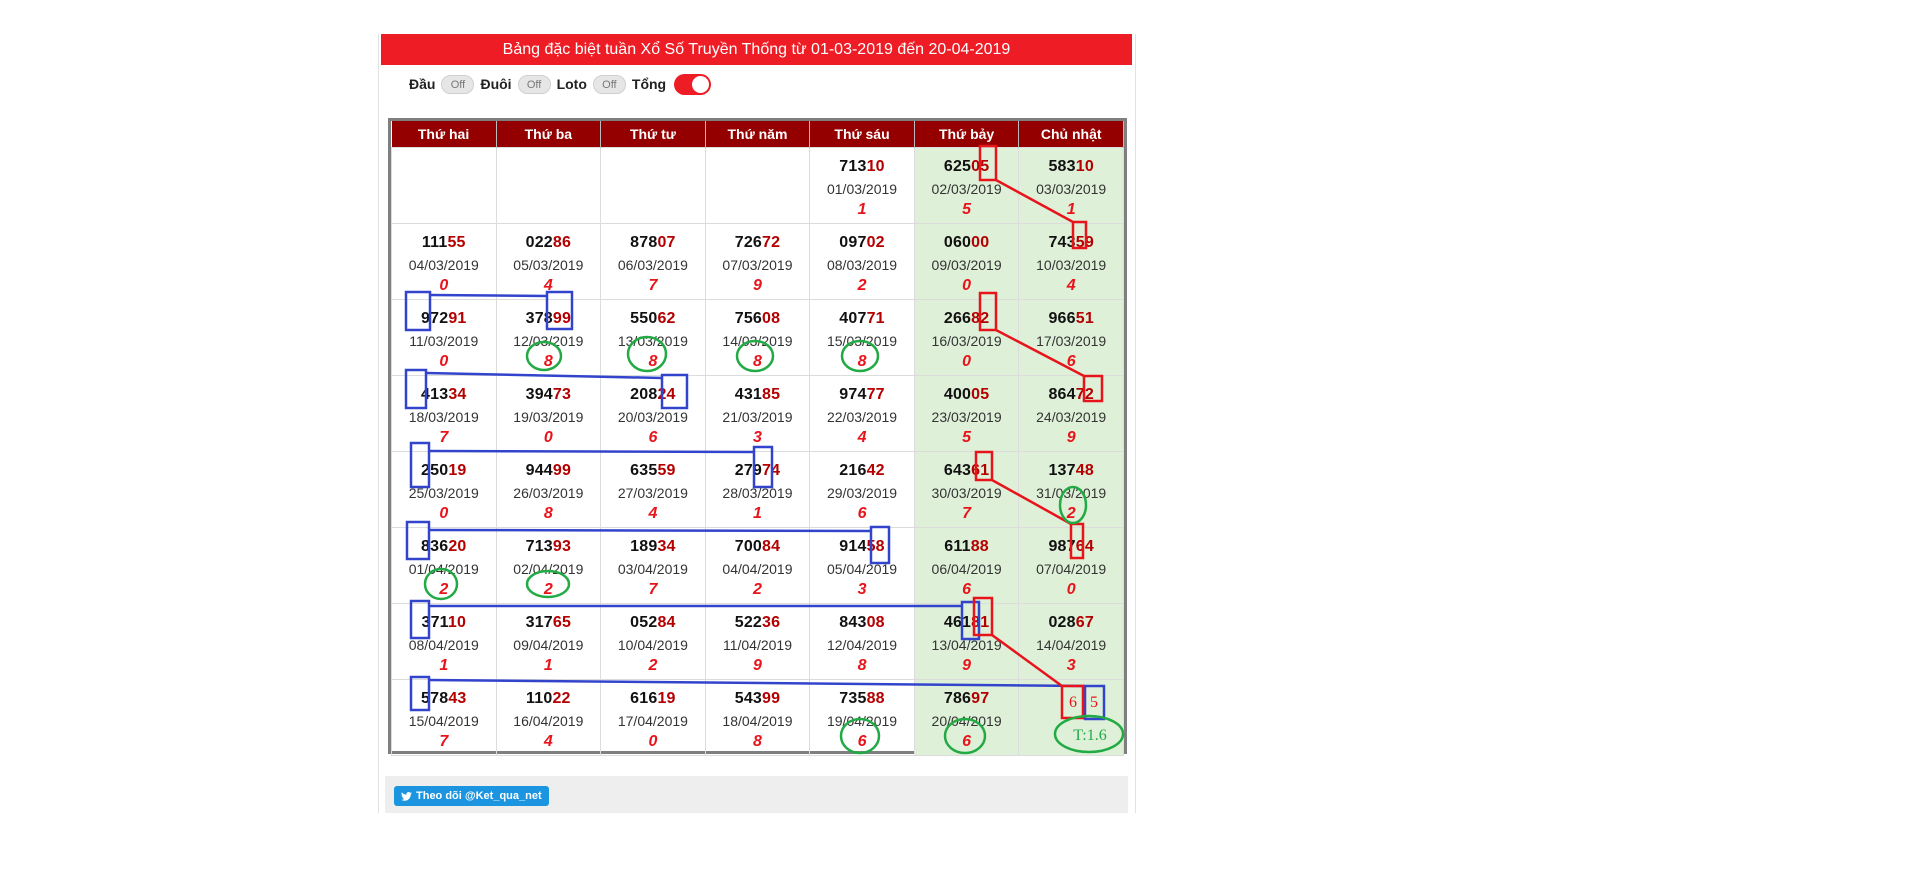 The image size is (1914, 884). Describe the element at coordinates (653, 185) in the screenshot. I see `empty-cell` at that location.